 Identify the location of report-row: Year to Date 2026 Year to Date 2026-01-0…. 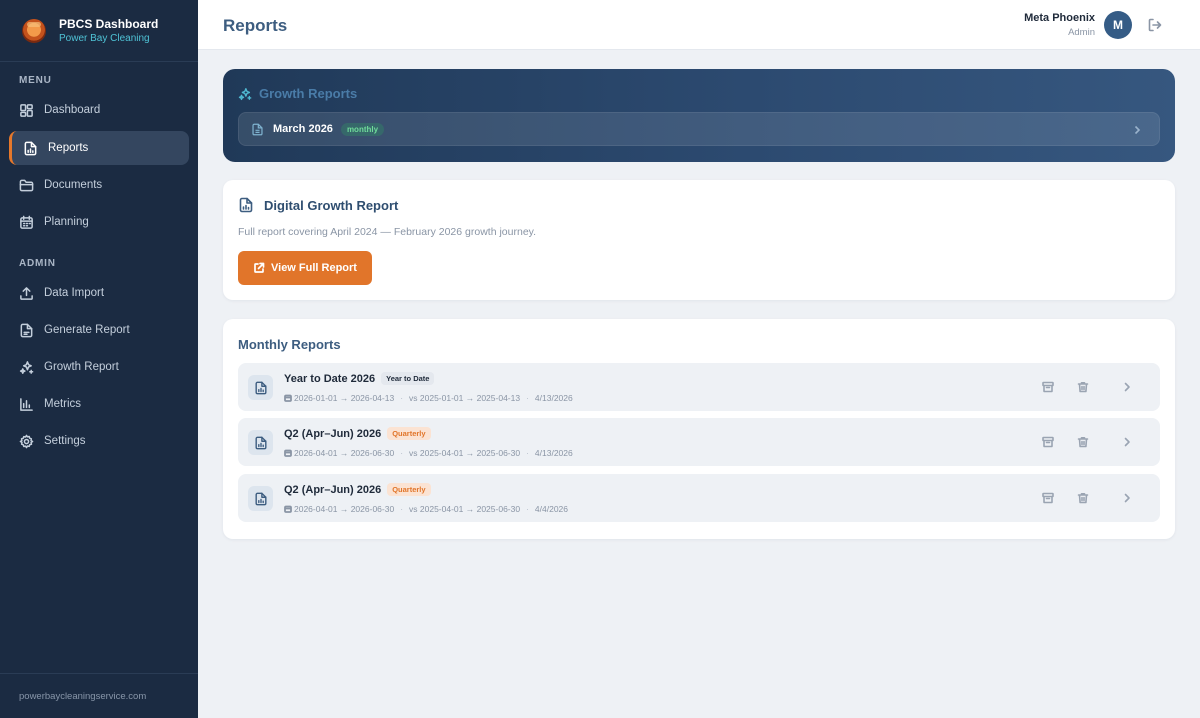
(699, 387).